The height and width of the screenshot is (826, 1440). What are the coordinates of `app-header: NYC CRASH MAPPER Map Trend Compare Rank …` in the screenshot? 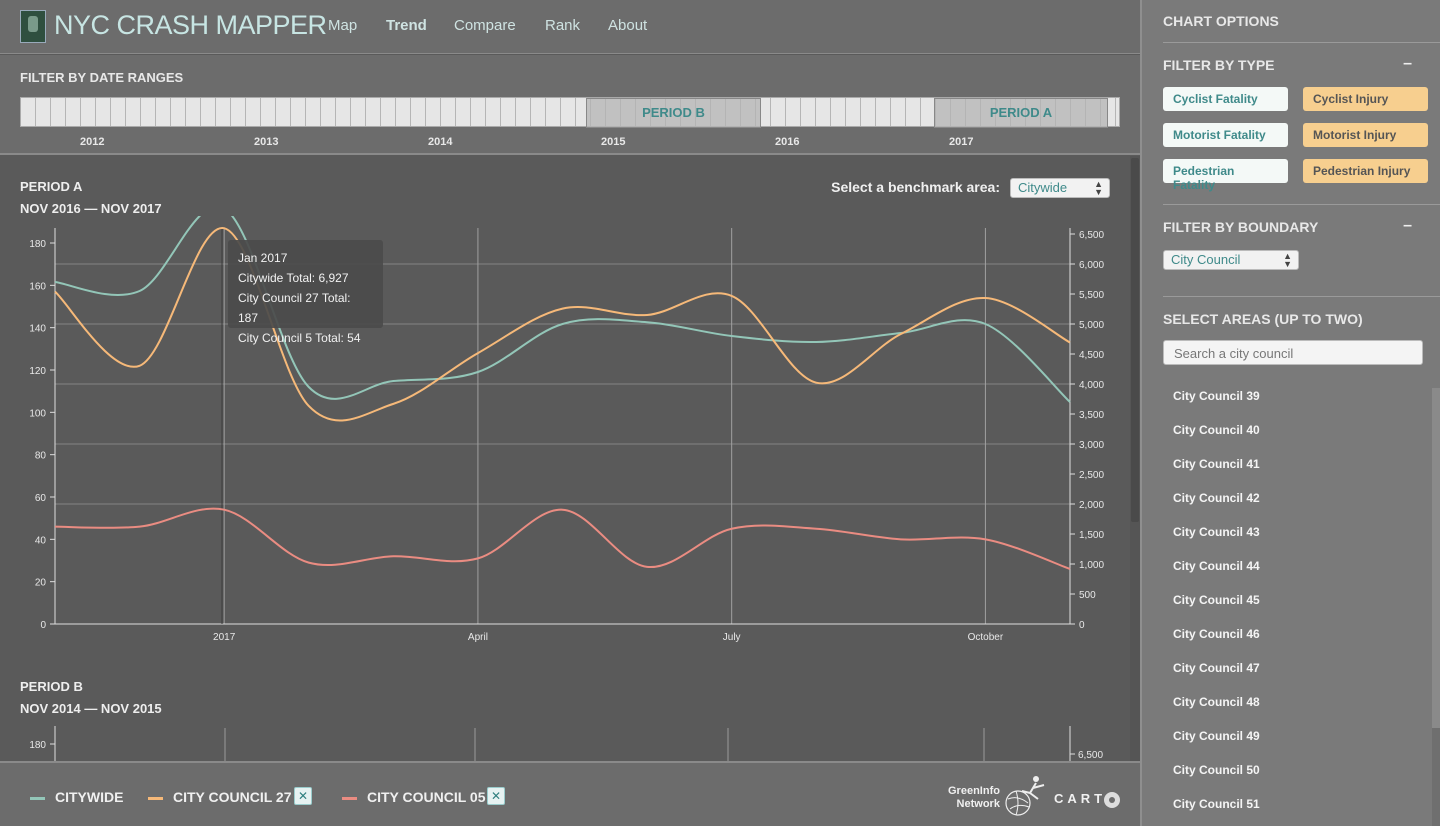 It's located at (570, 27).